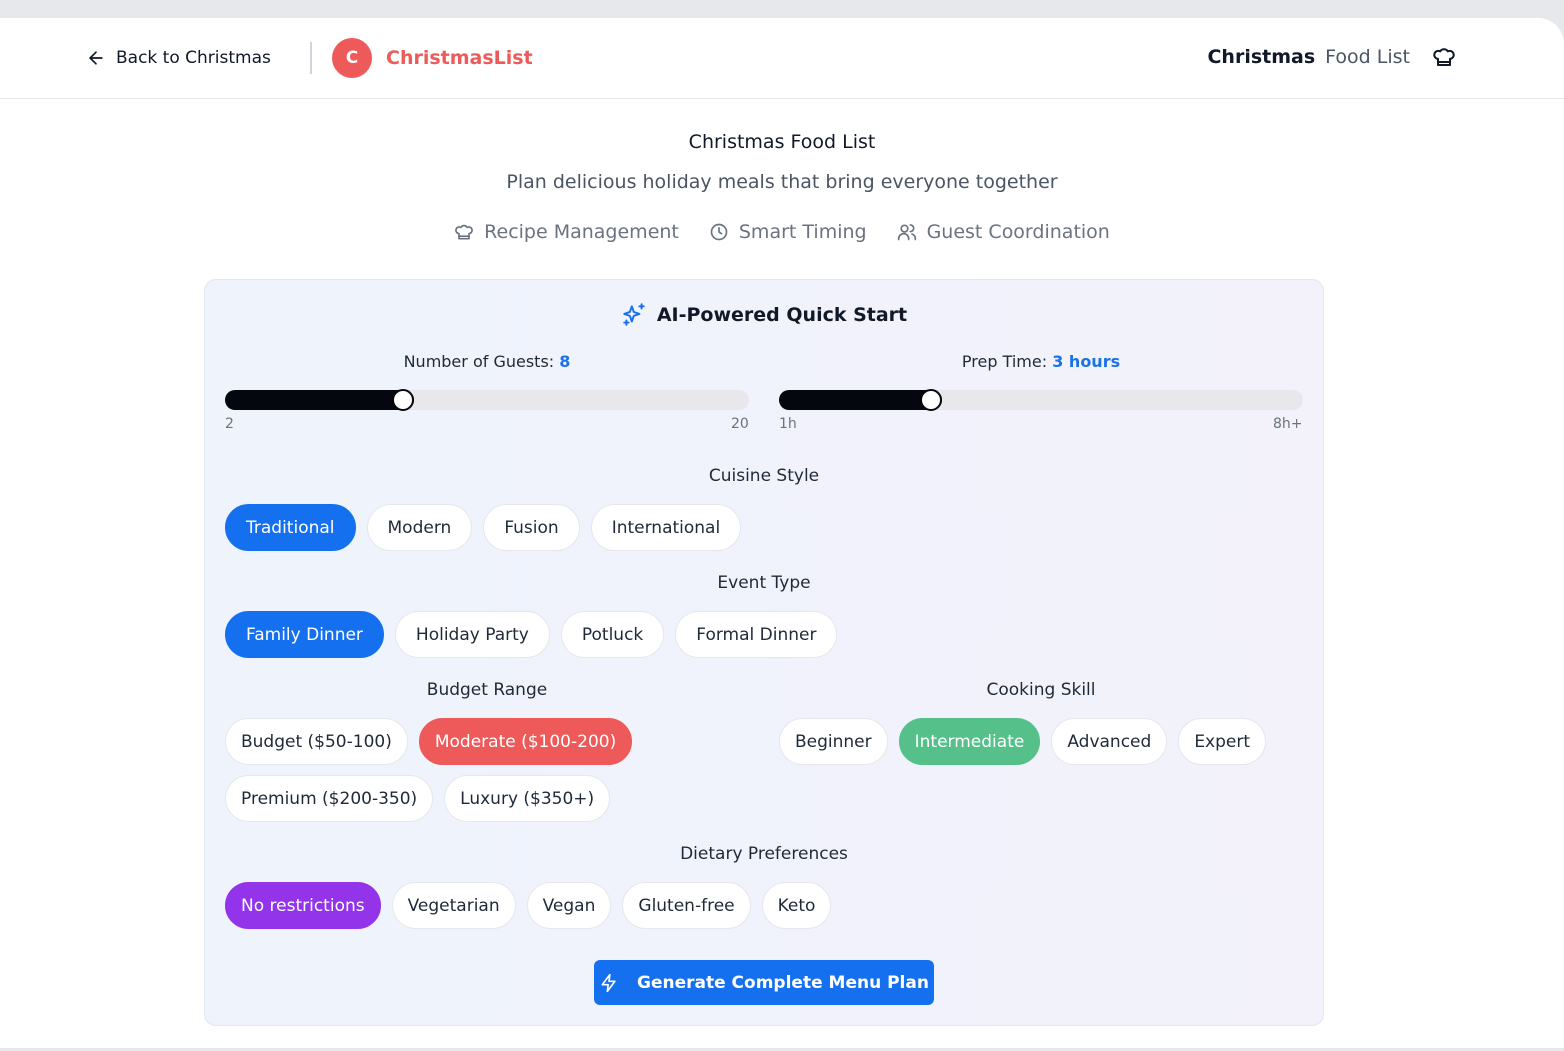 The width and height of the screenshot is (1564, 1051). What do you see at coordinates (1109, 741) in the screenshot?
I see `skill-option-advanced: Advanced` at bounding box center [1109, 741].